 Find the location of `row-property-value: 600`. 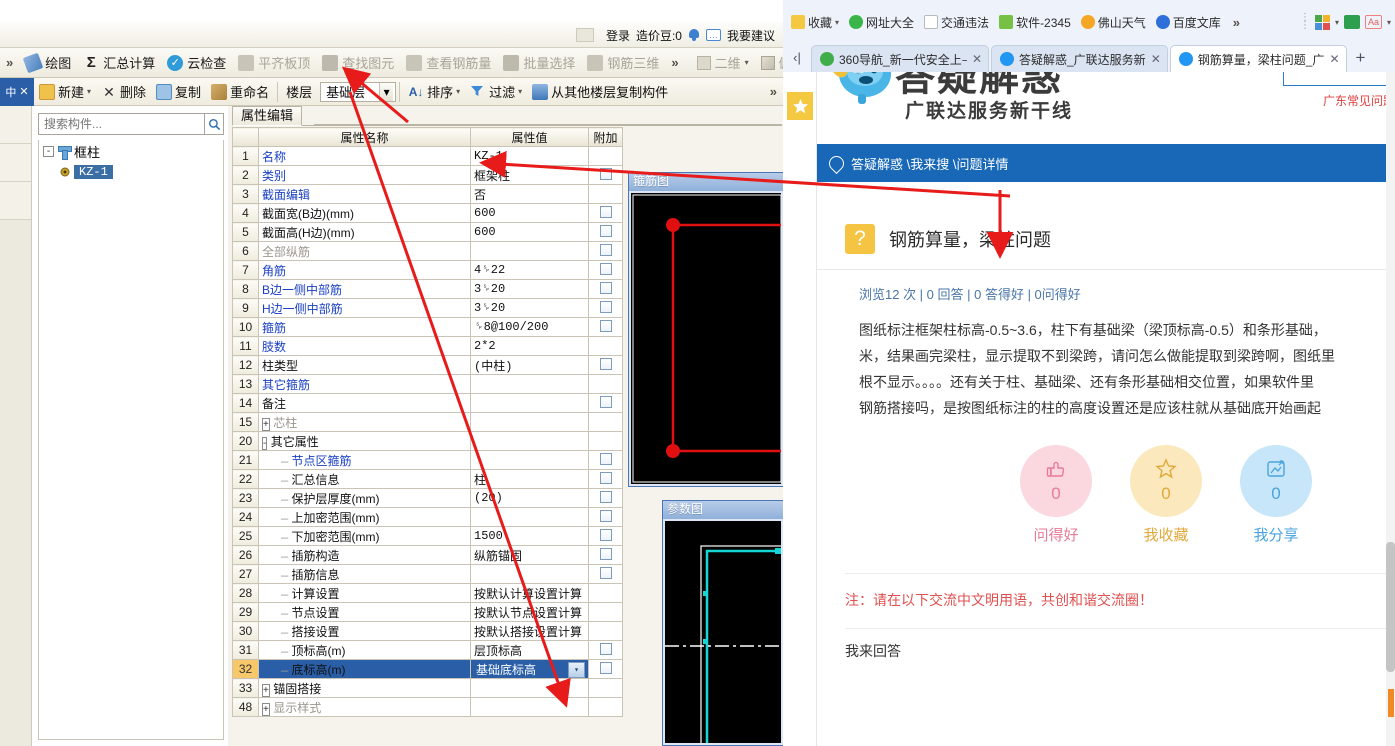

row-property-value: 600 is located at coordinates (529, 213).